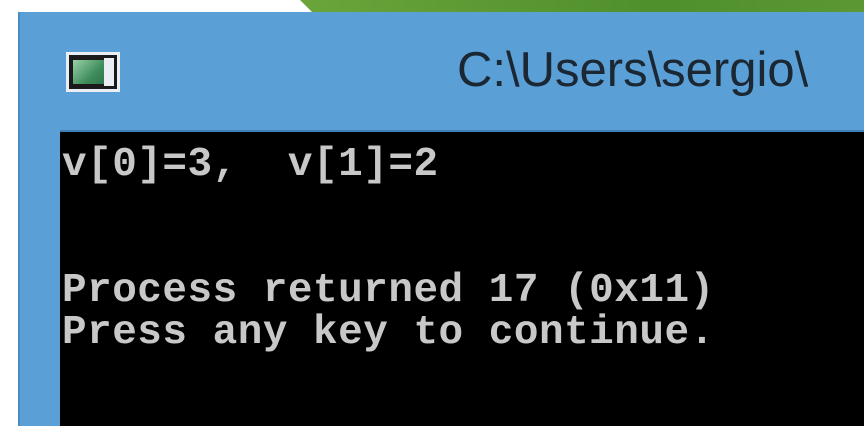 This screenshot has height=426, width=864. Describe the element at coordinates (93, 72) in the screenshot. I see `console-app-icon` at that location.